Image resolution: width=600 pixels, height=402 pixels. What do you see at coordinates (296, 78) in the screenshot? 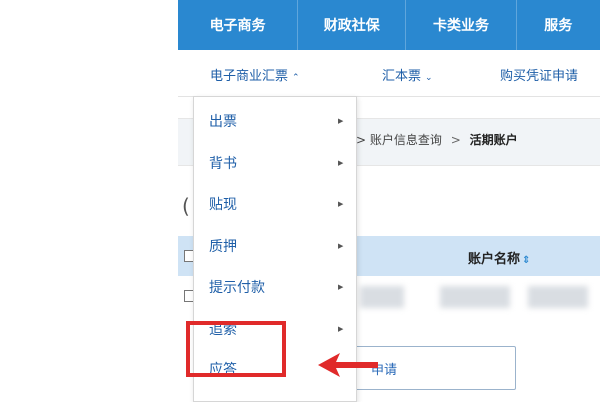
I see `chevron-up-icon: ⌃` at bounding box center [296, 78].